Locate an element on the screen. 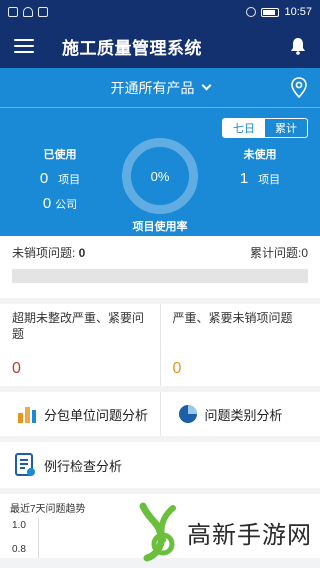 The height and width of the screenshot is (568, 320). location-pin-icon is located at coordinates (299, 88).